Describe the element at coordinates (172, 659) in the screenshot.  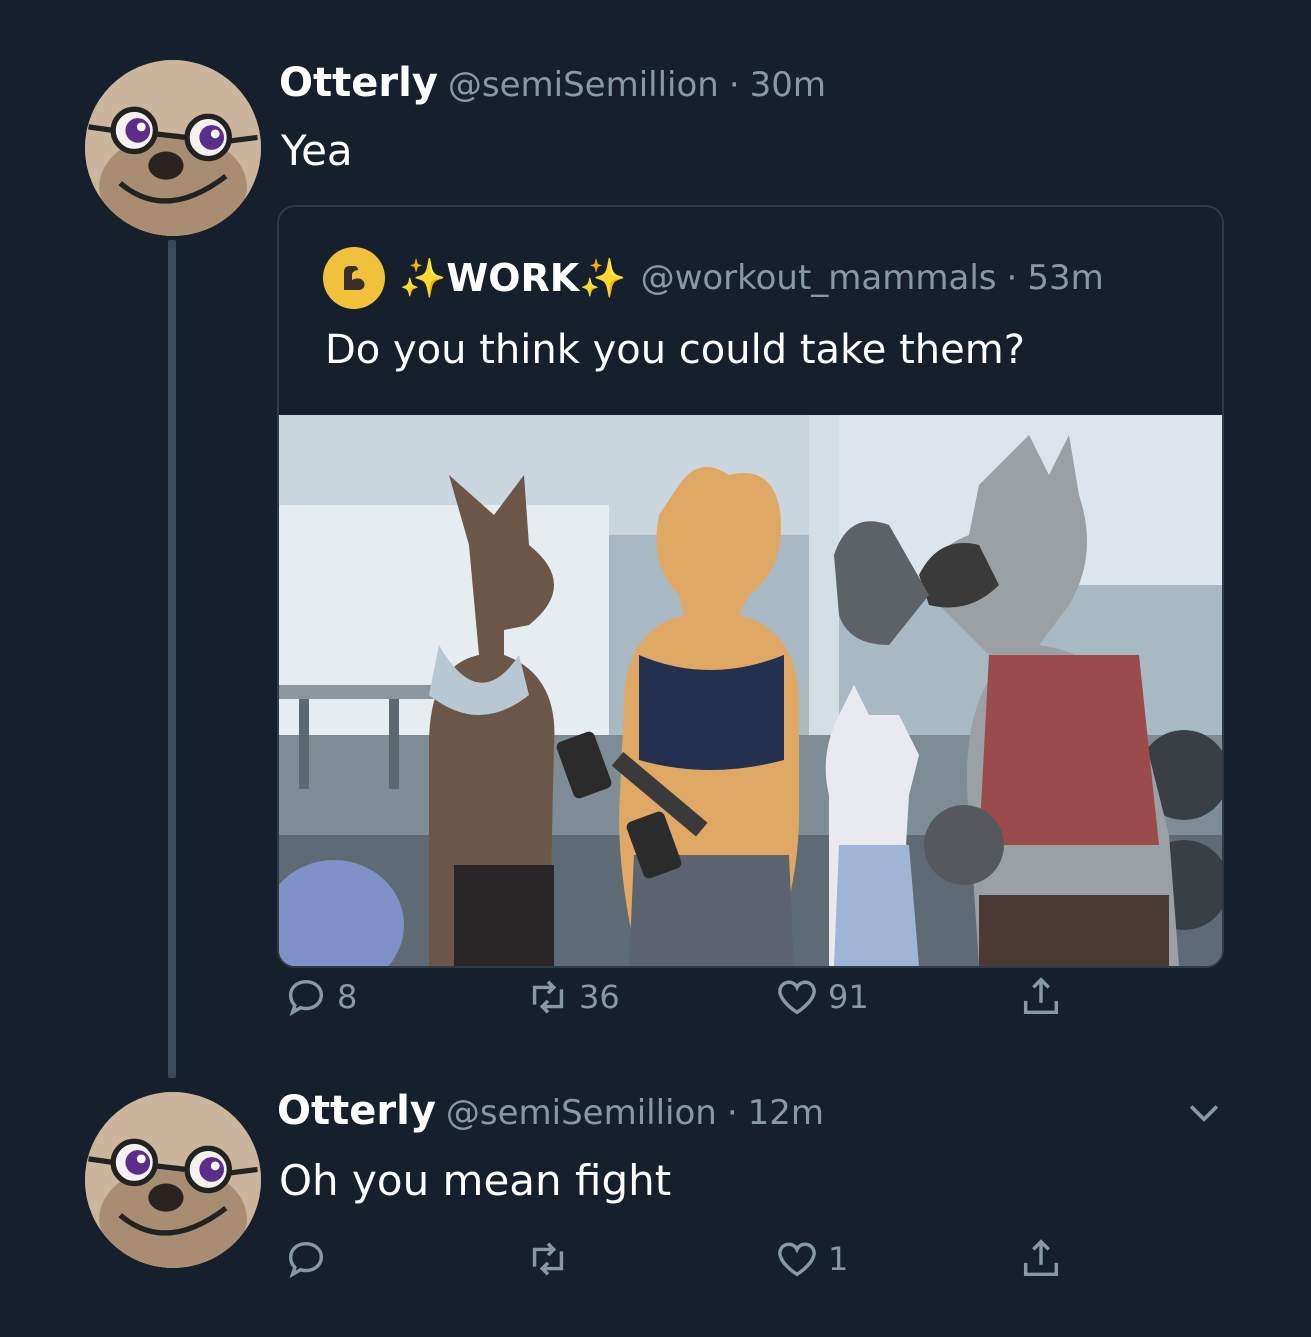
I see `thread-connector-line` at that location.